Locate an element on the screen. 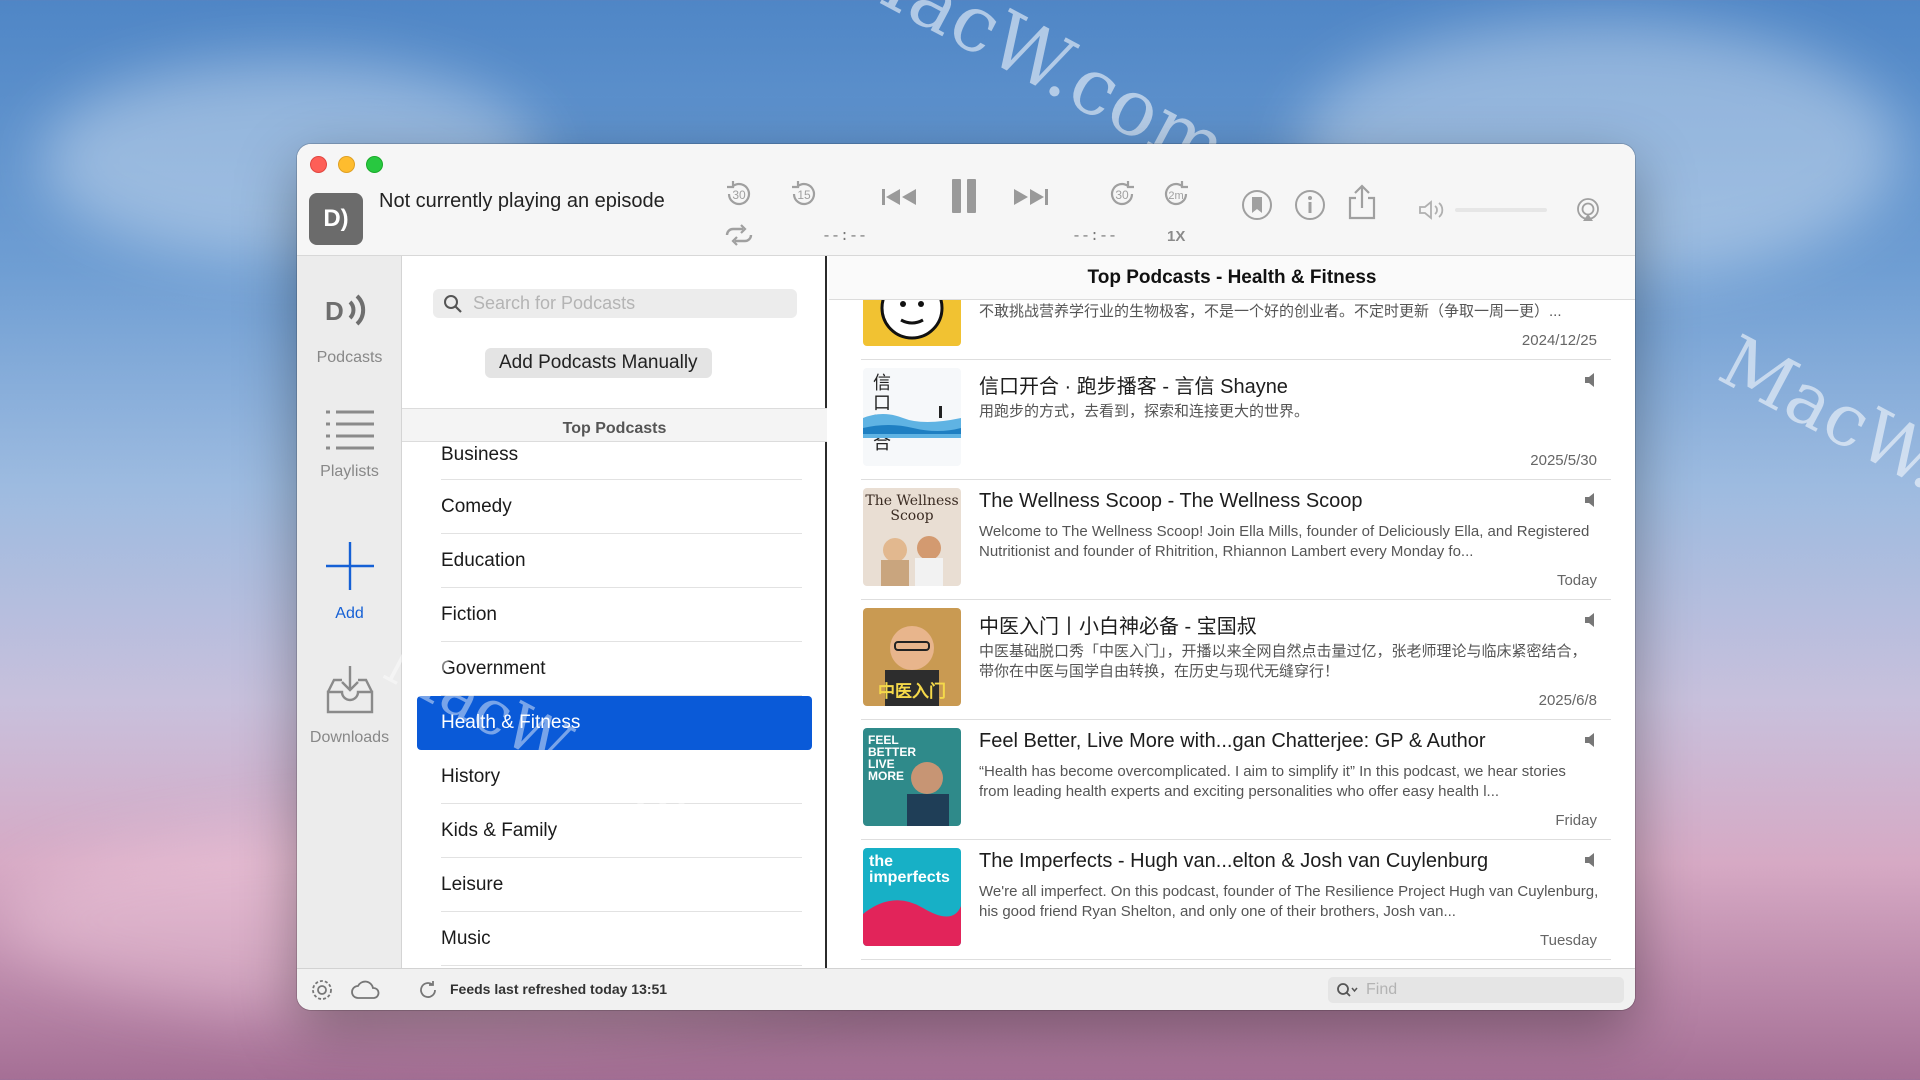  airplay-icon is located at coordinates (1588, 209).